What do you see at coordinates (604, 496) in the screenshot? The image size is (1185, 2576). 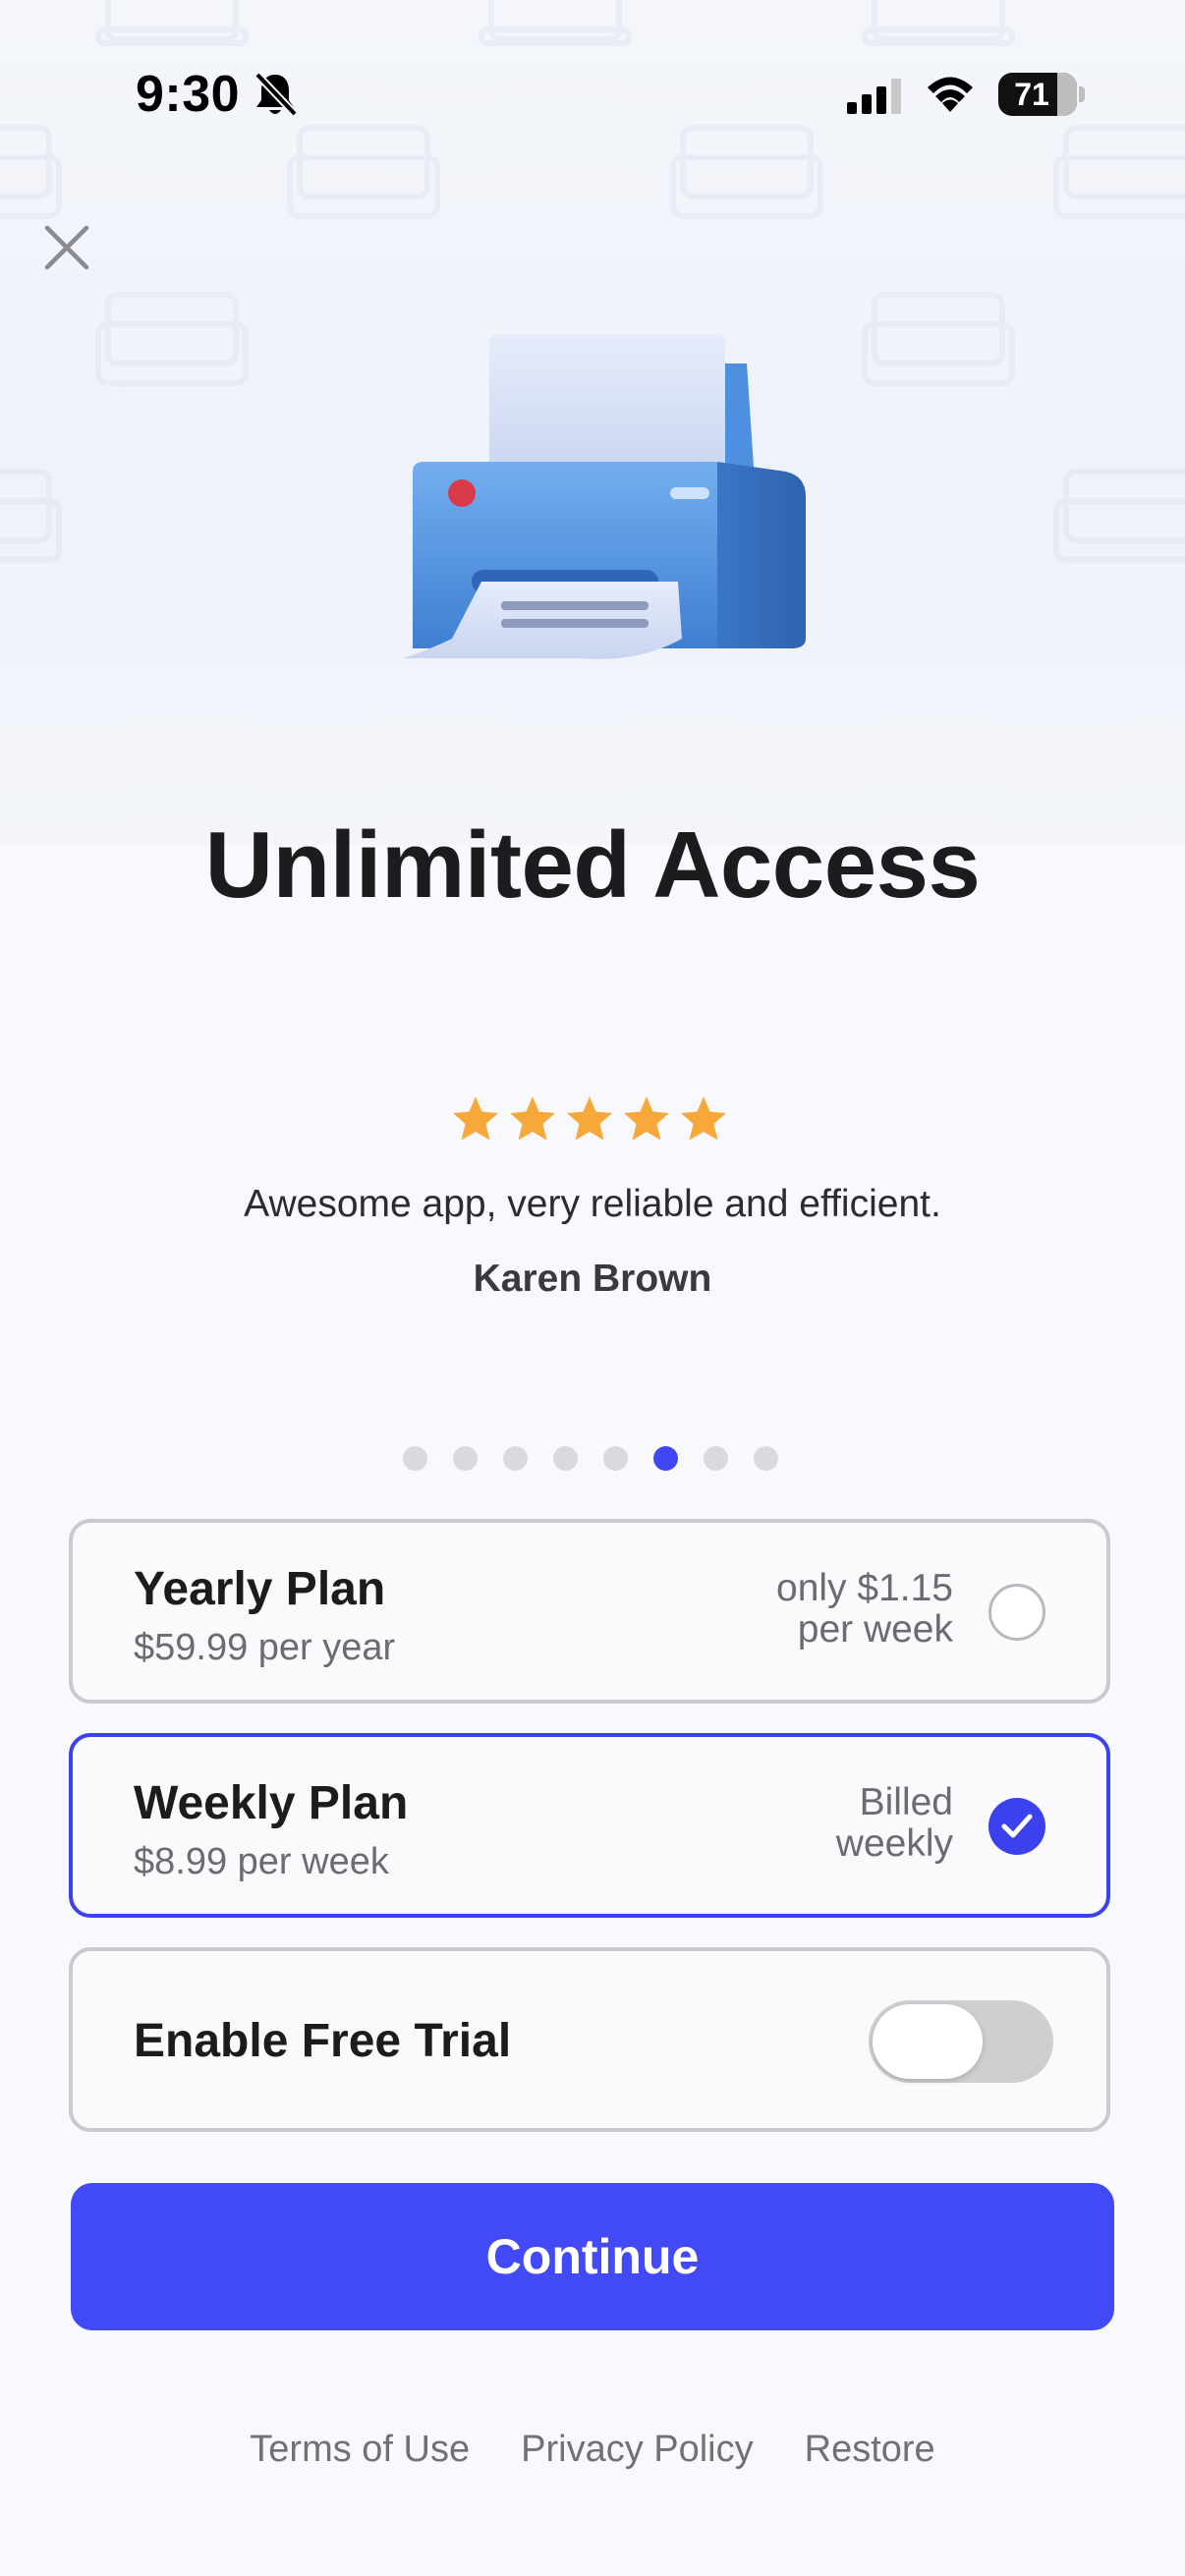 I see `printer-illustration` at bounding box center [604, 496].